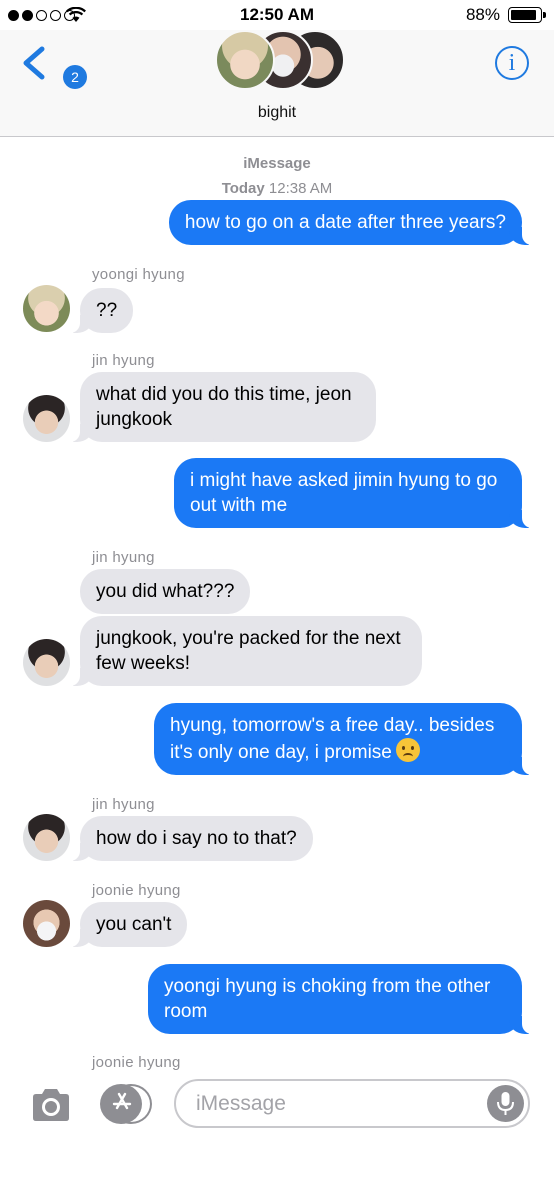 This screenshot has width=554, height=1200. I want to click on sender-name: yoongi hyung, so click(138, 274).